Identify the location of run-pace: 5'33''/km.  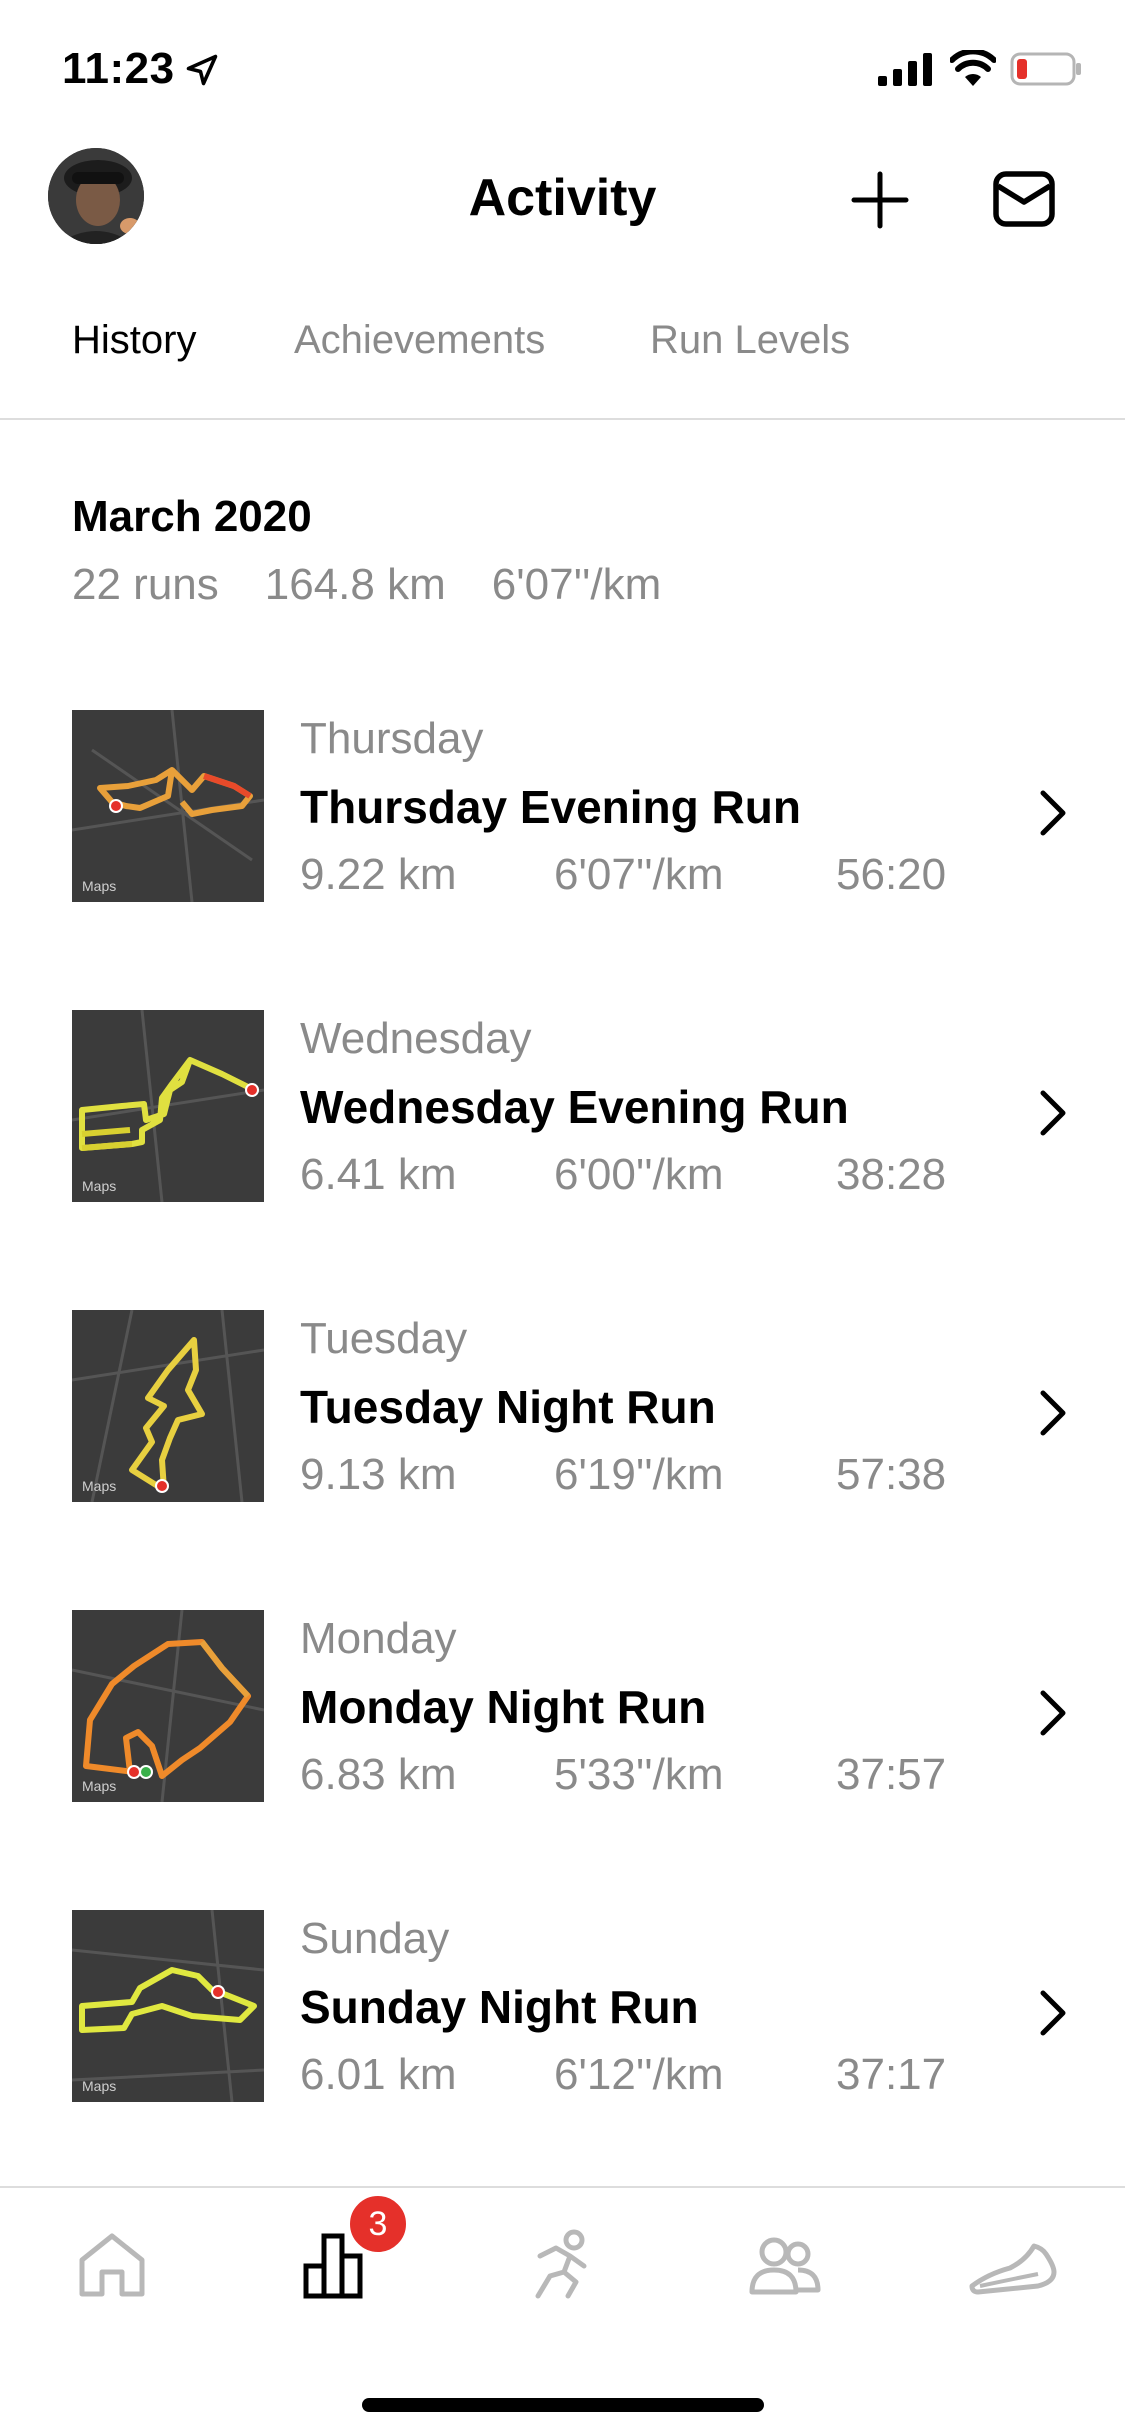
(639, 1774).